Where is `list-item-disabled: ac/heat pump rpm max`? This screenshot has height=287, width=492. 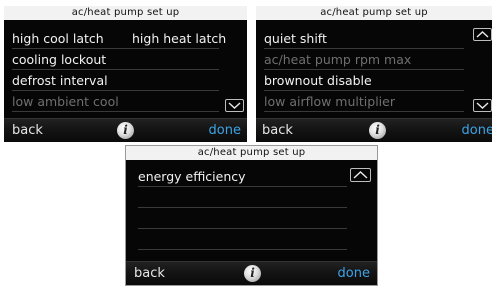 list-item-disabled: ac/heat pump rpm max is located at coordinates (364, 59).